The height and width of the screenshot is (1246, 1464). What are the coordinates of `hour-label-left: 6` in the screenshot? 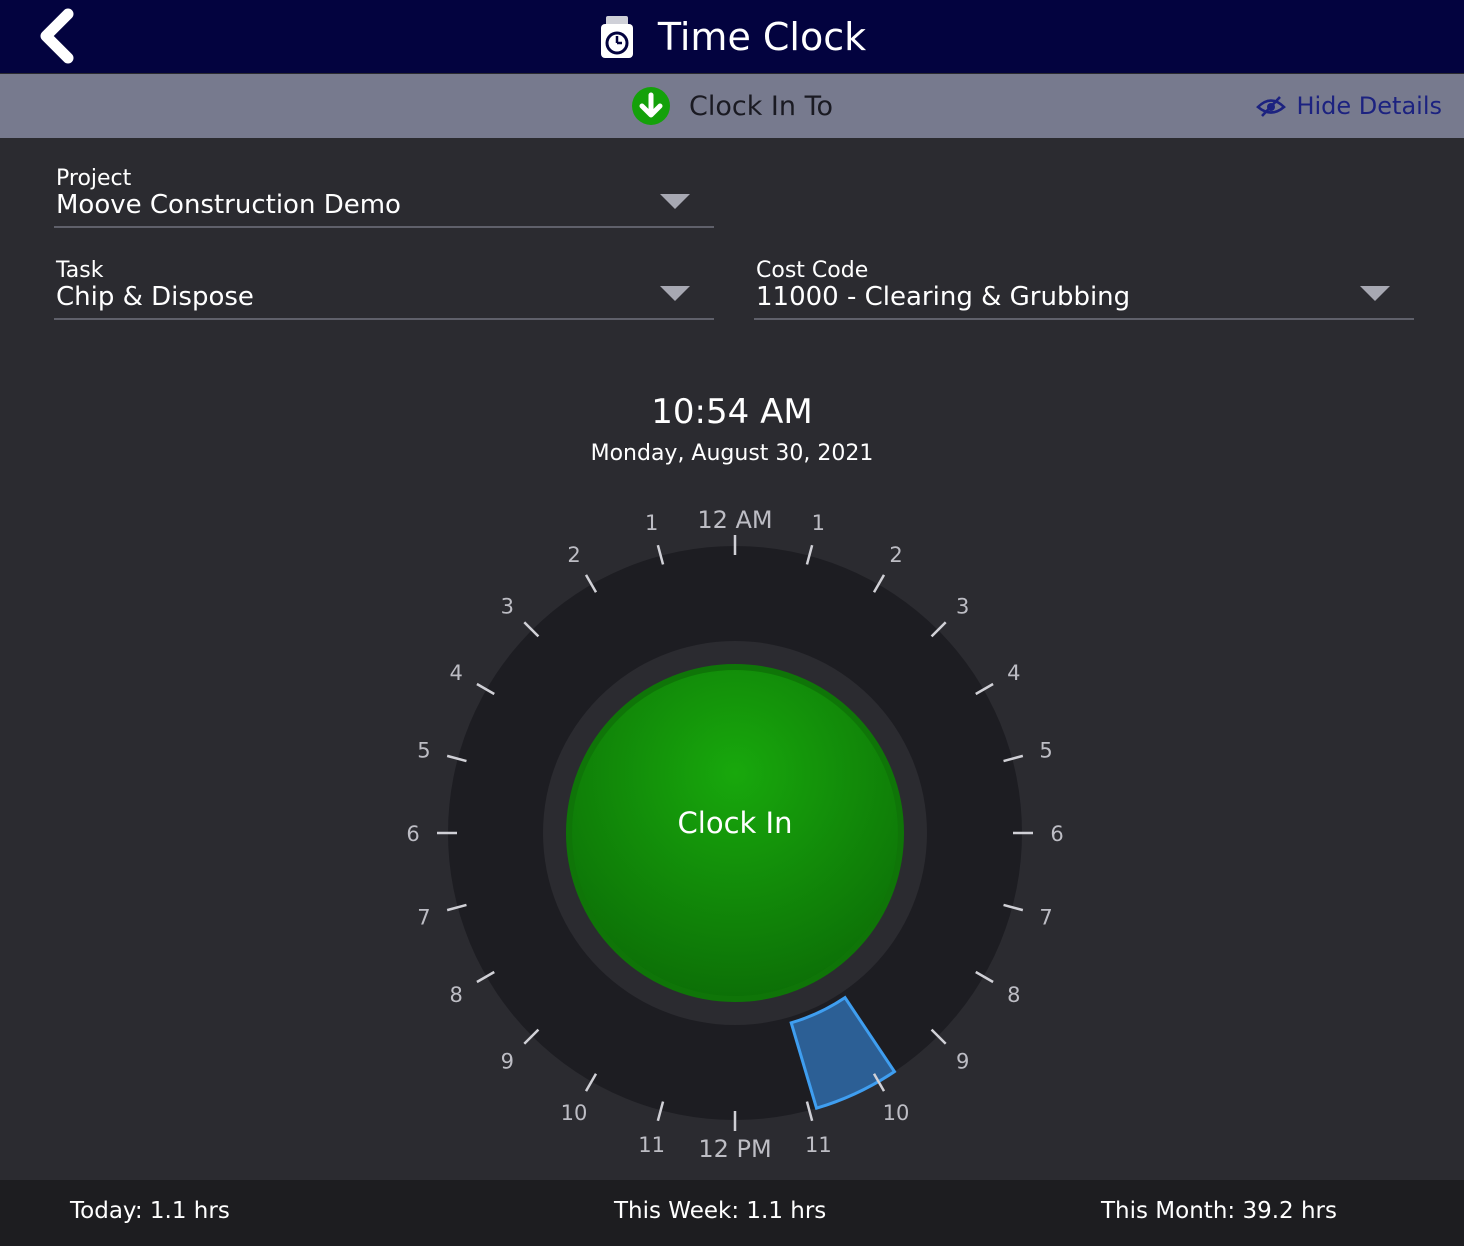 It's located at (412, 834).